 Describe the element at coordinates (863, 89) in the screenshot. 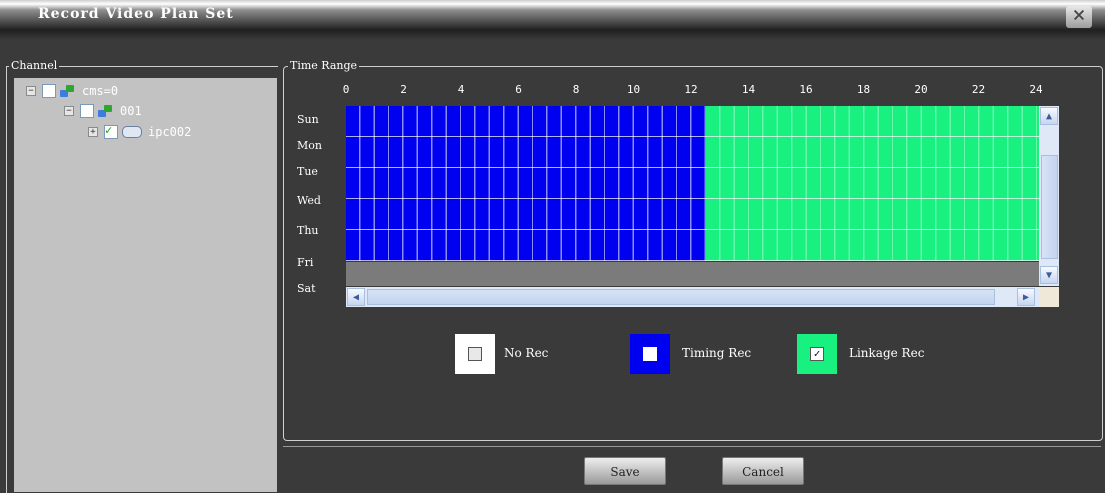

I see `hour-label: 18` at that location.